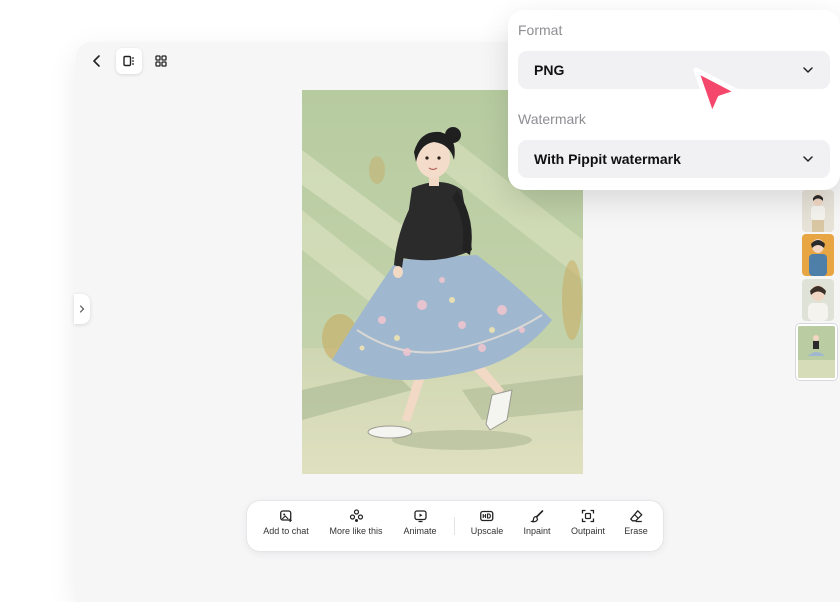 The height and width of the screenshot is (602, 840). I want to click on single-view-button, so click(129, 61).